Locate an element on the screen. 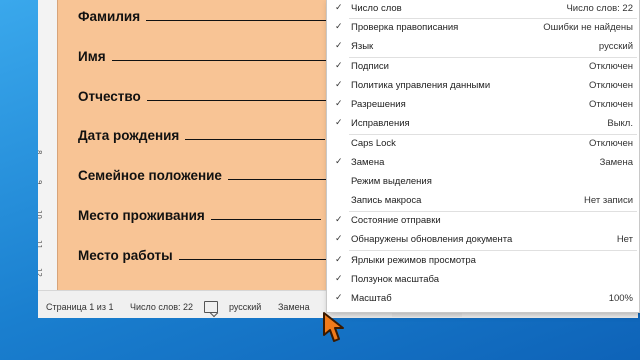 This screenshot has width=640, height=360. form-field-name: Имя is located at coordinates (202, 56).